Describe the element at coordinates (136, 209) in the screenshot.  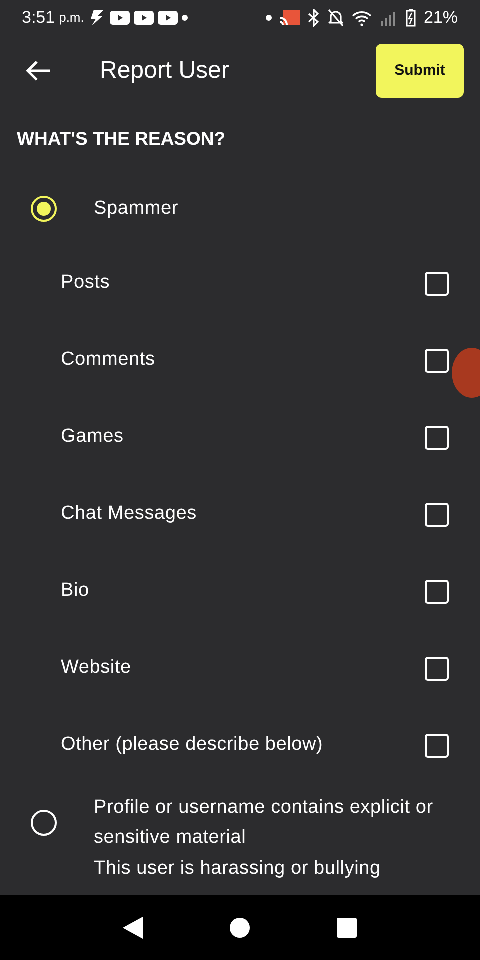
I see `reason-label: Spammer` at that location.